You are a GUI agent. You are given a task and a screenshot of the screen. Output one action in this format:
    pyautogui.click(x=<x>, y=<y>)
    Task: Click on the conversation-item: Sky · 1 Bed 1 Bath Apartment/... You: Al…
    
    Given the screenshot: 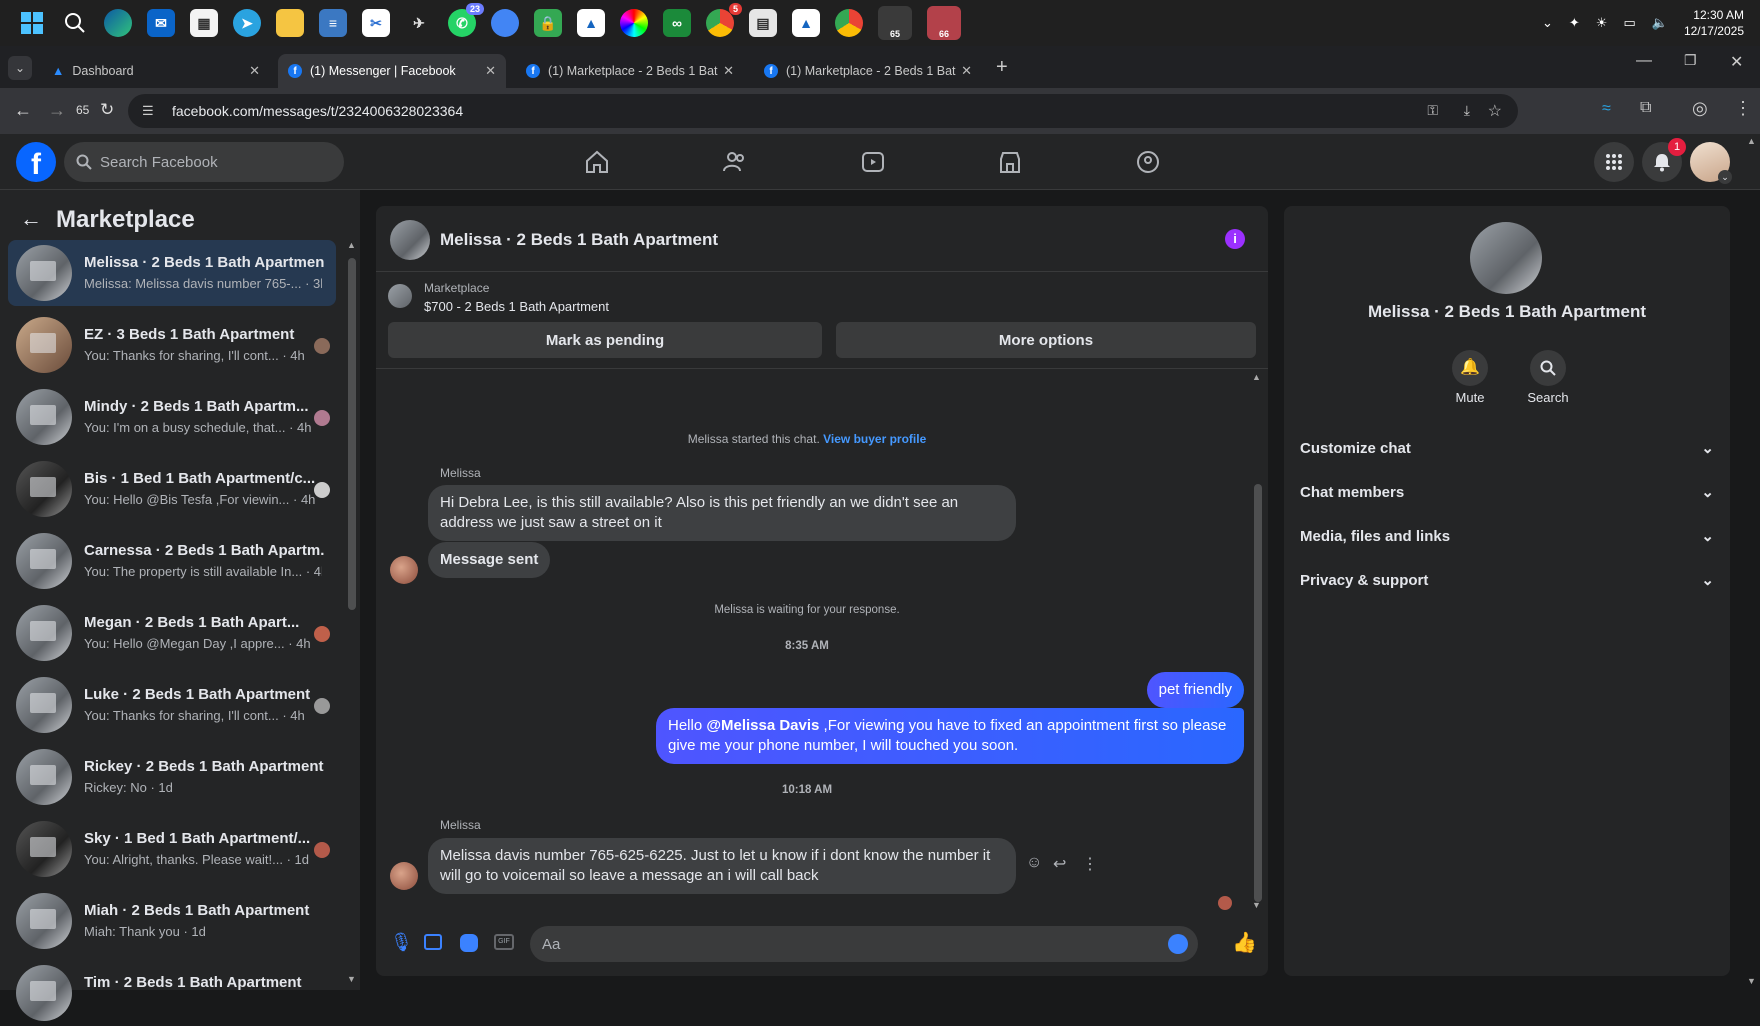 What is the action you would take?
    pyautogui.click(x=172, y=849)
    